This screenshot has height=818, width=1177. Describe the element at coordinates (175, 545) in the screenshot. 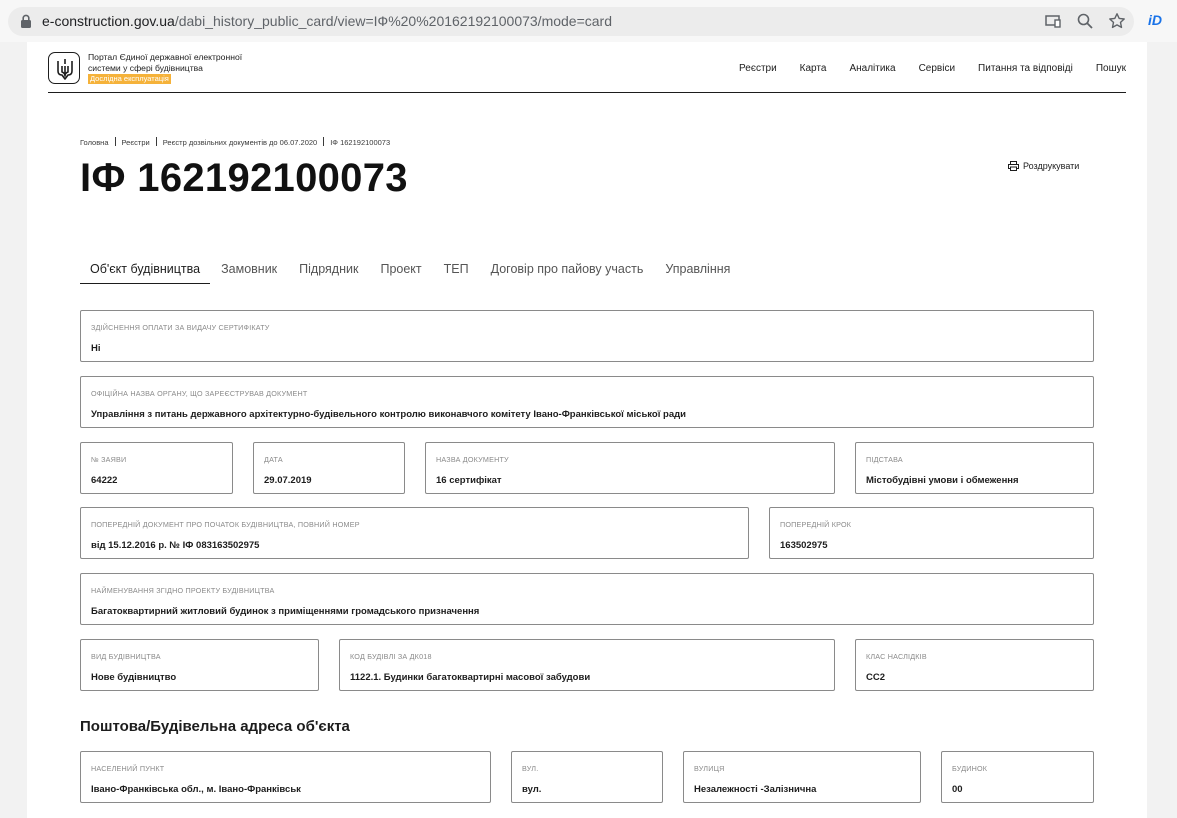

I see `field-value: від 15.12.2016 р. № ІФ 083163502975` at that location.